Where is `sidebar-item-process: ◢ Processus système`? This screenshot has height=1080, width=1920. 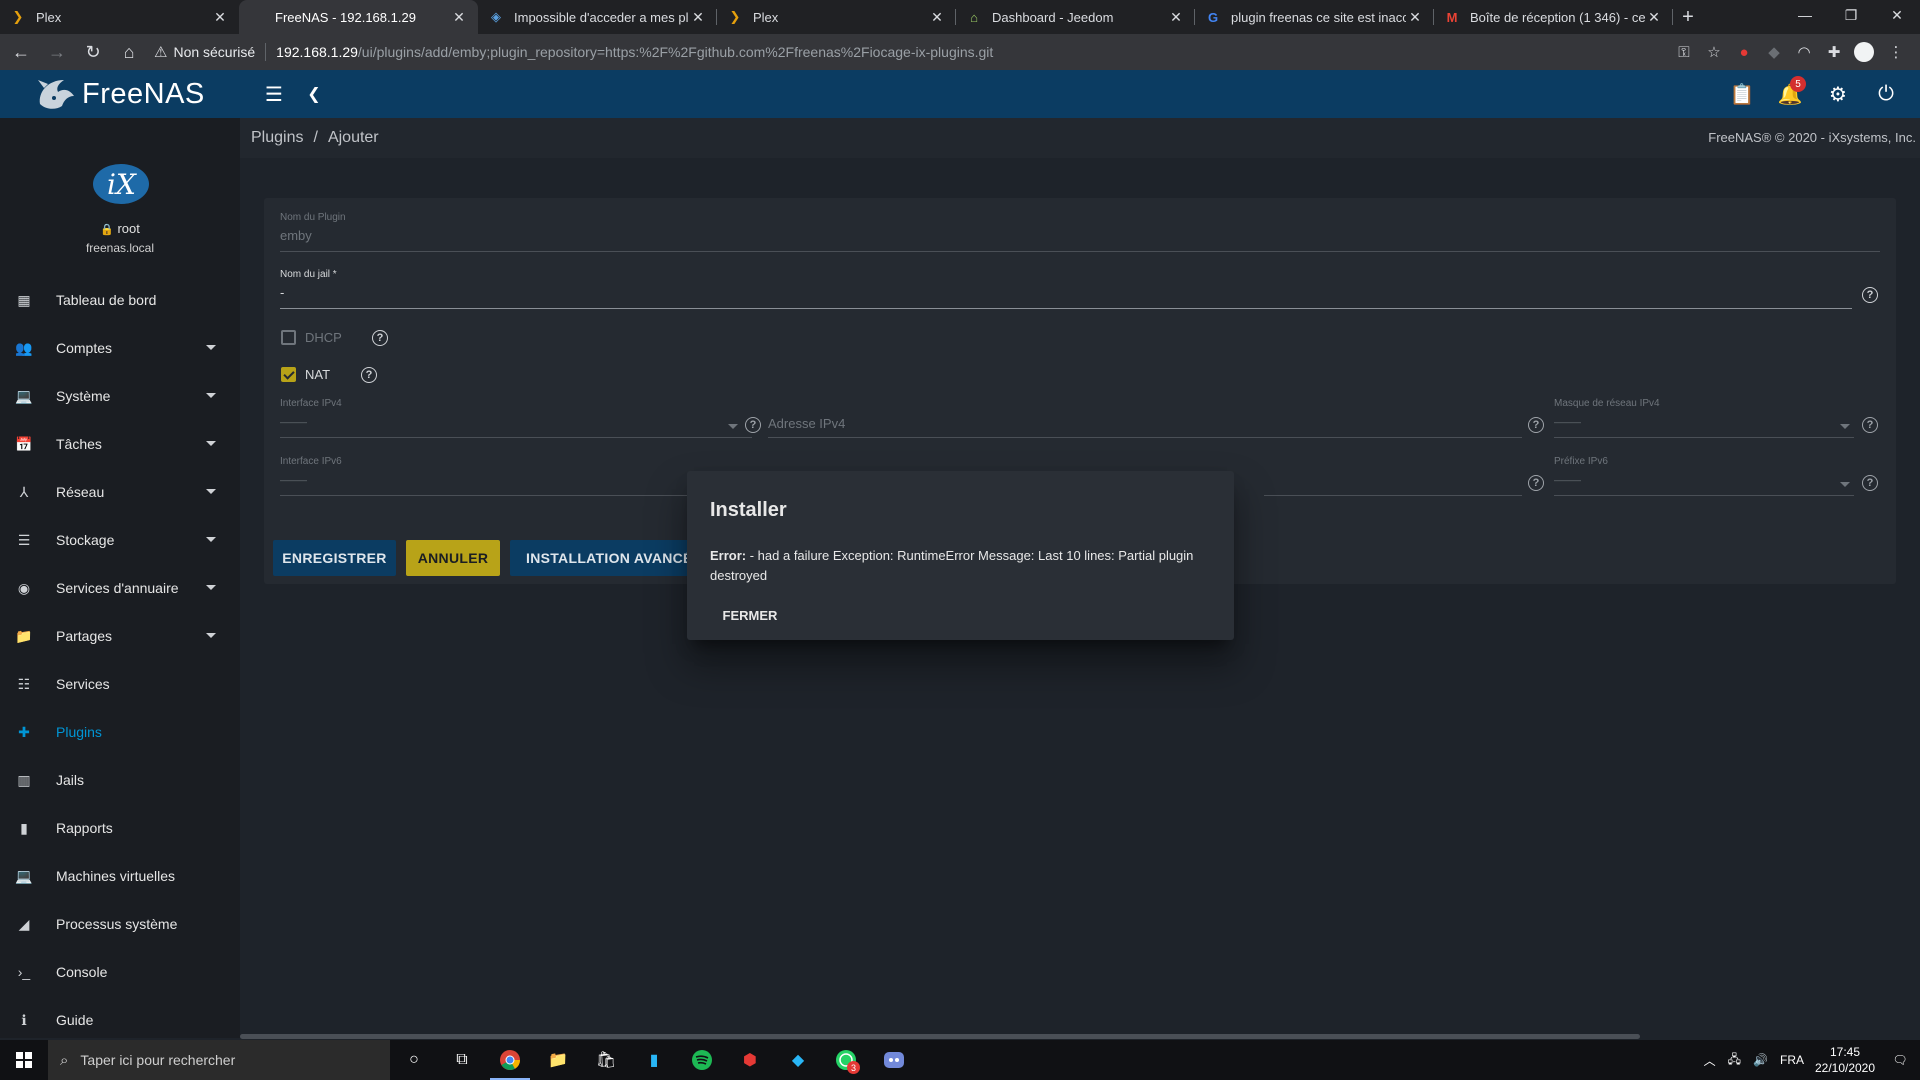 sidebar-item-process: ◢ Processus système is located at coordinates (120, 924).